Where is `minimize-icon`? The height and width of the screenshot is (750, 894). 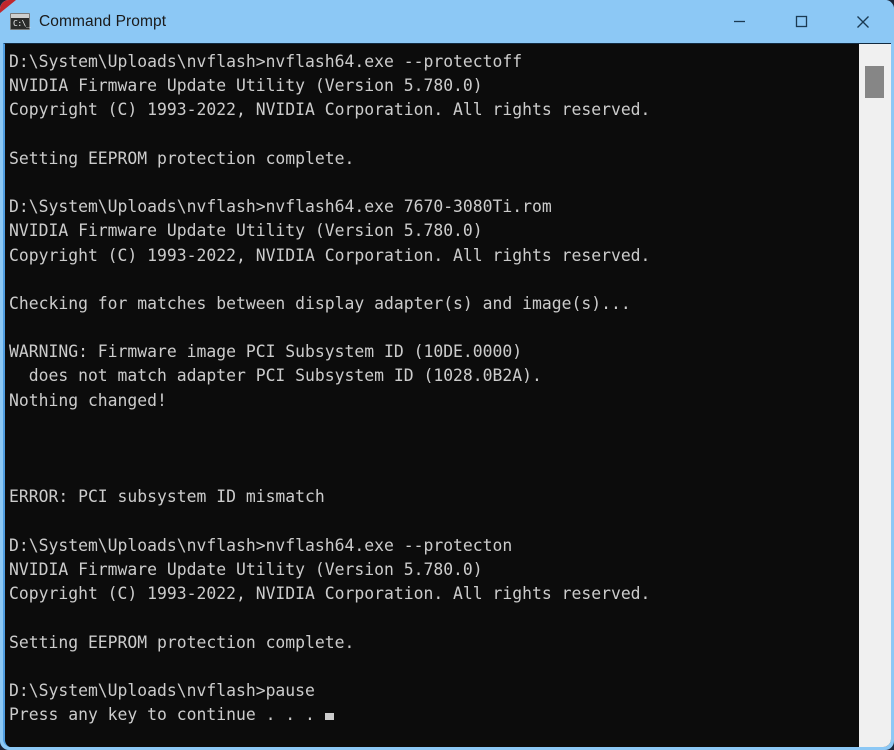
minimize-icon is located at coordinates (739, 21).